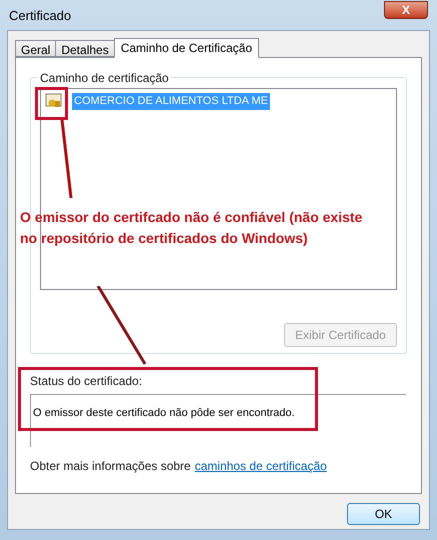 This screenshot has width=437, height=540. What do you see at coordinates (187, 48) in the screenshot?
I see `tab: Caminho de Certificação` at bounding box center [187, 48].